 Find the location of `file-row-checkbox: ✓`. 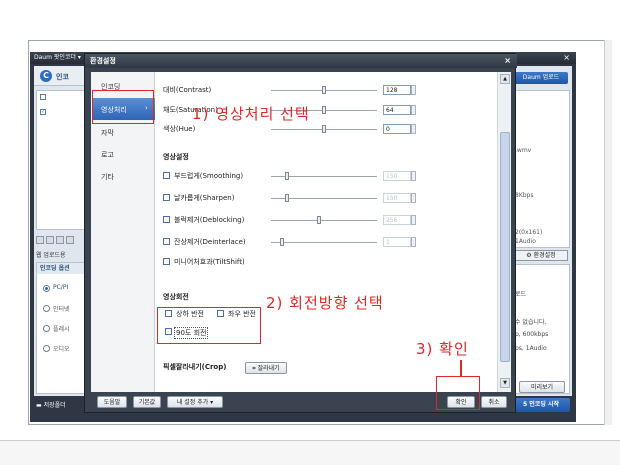

file-row-checkbox: ✓ is located at coordinates (43, 112).